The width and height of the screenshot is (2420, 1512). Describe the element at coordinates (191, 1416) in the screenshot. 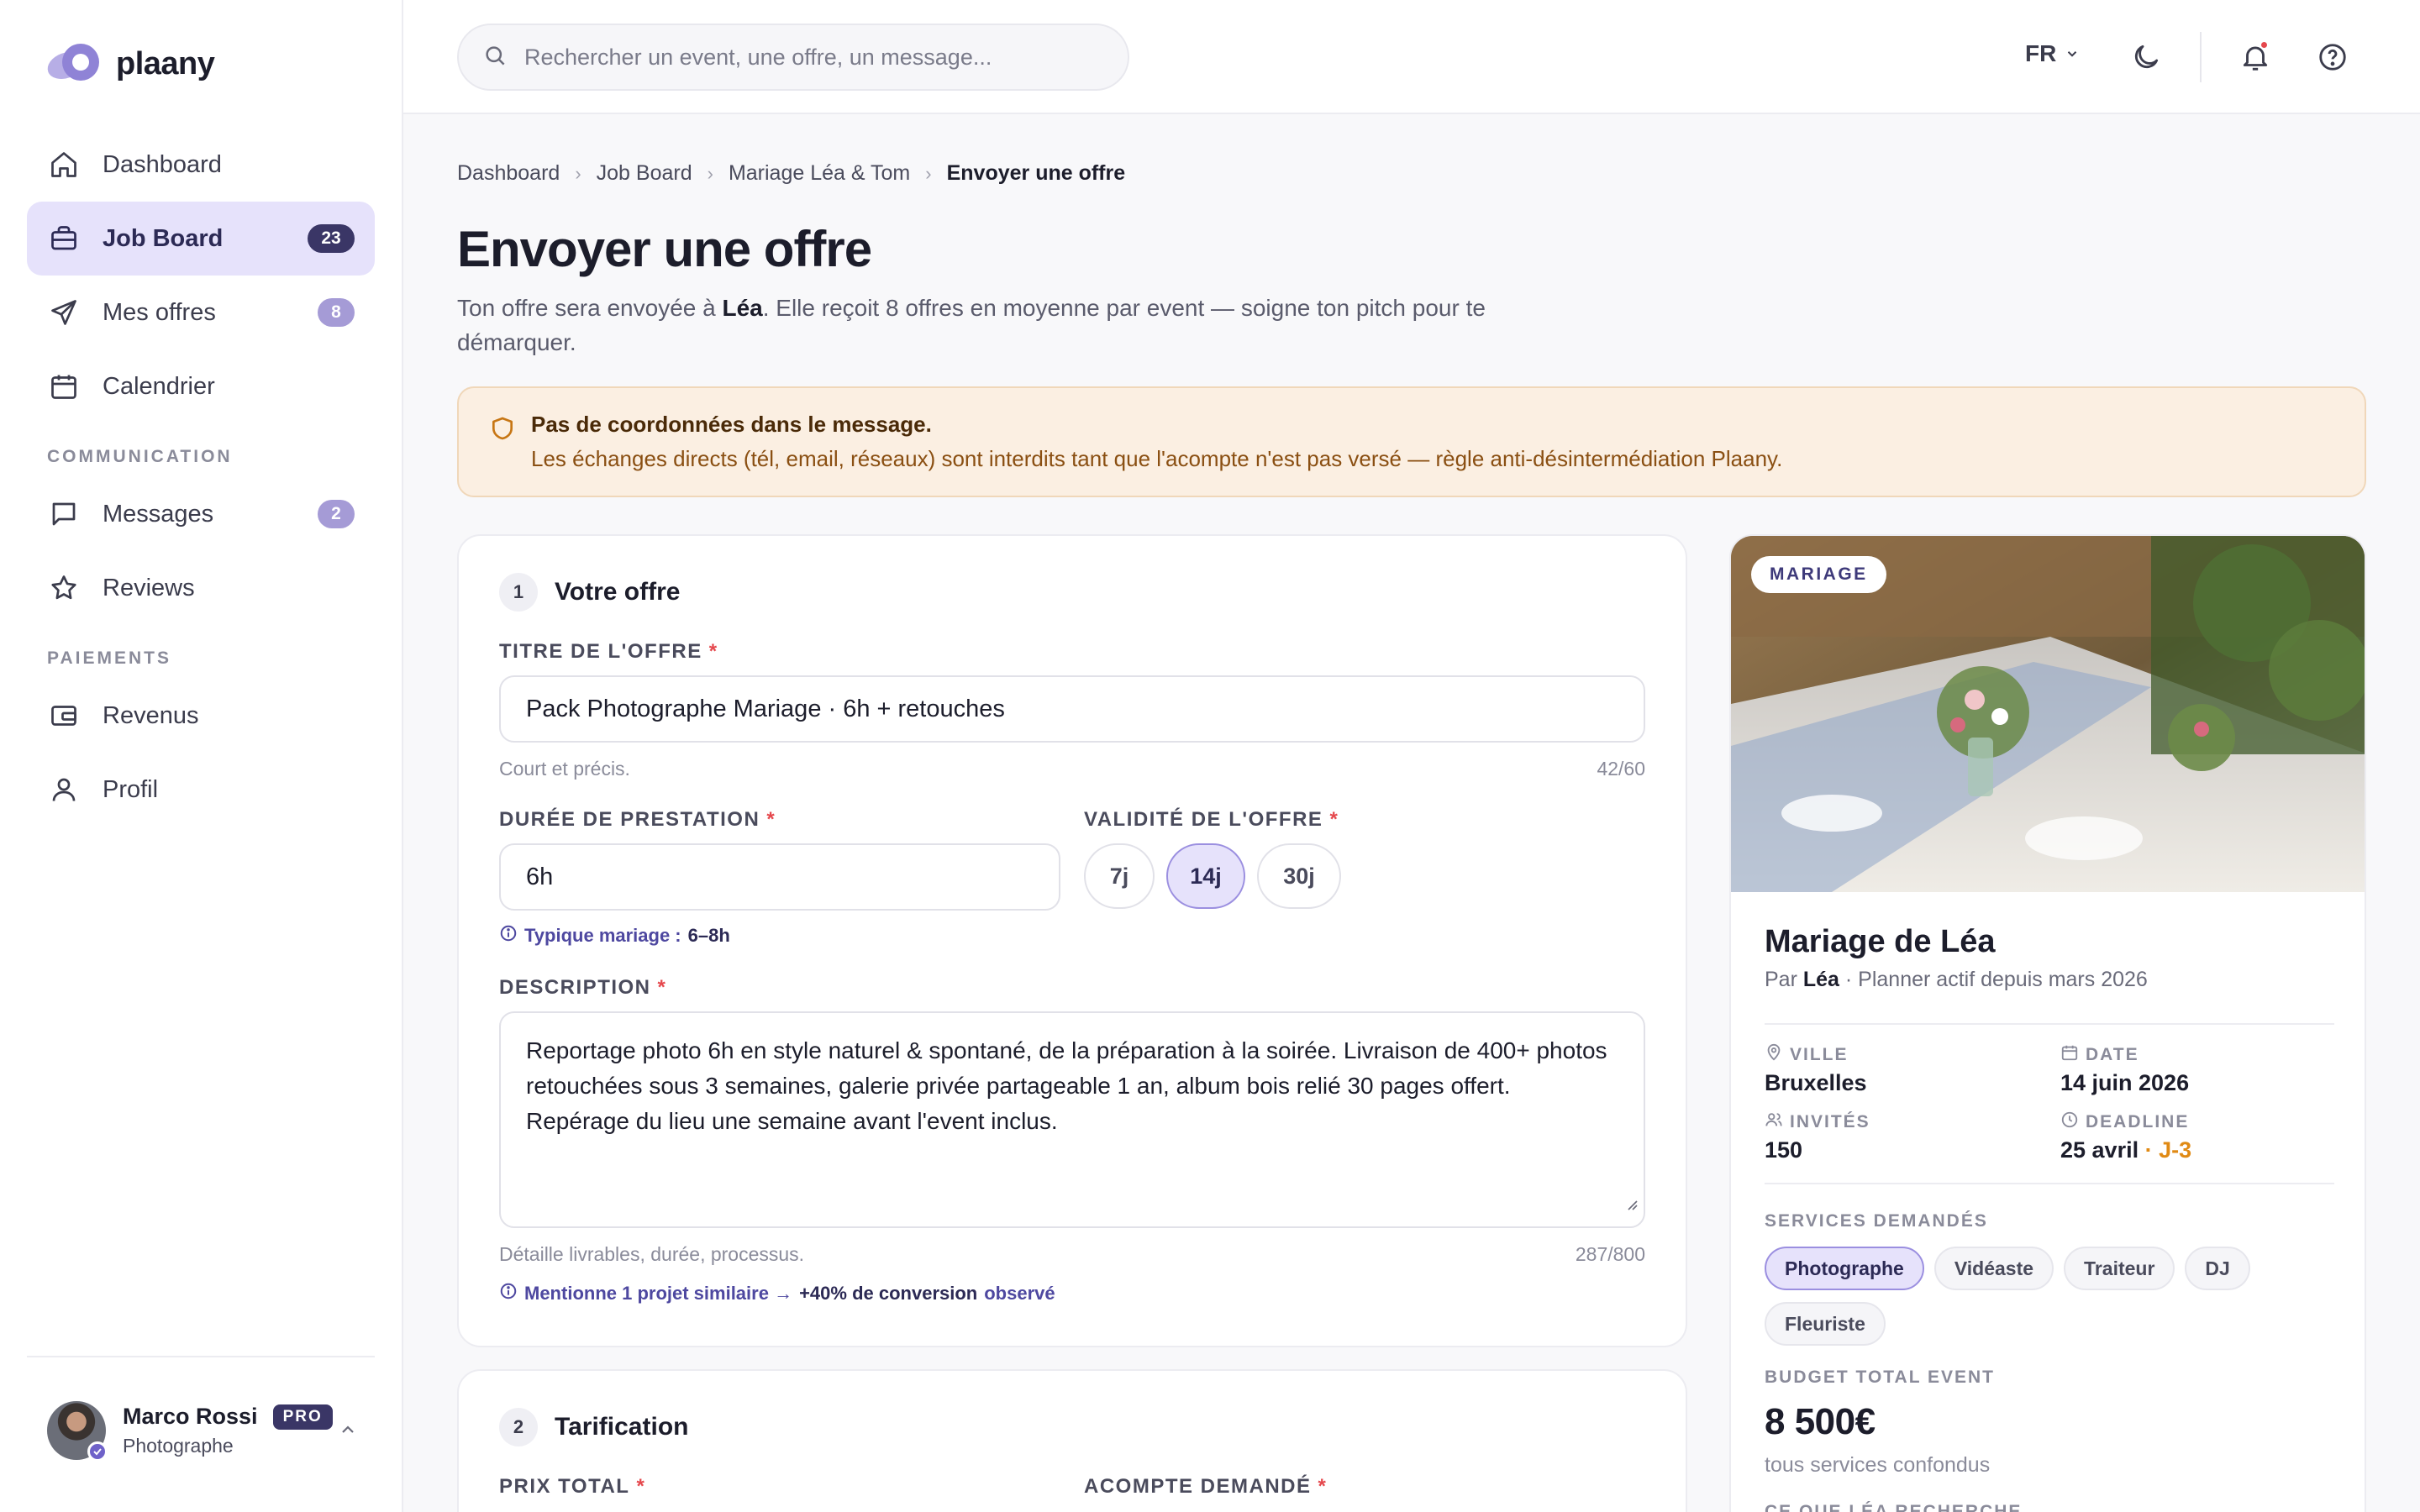

I see `user-name: Marco Rossi` at that location.